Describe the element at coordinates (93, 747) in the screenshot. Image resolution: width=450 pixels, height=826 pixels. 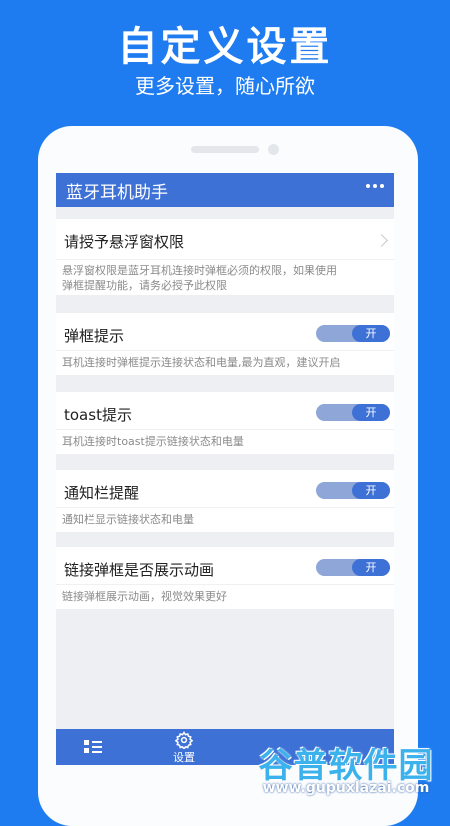
I see `list-icon` at that location.